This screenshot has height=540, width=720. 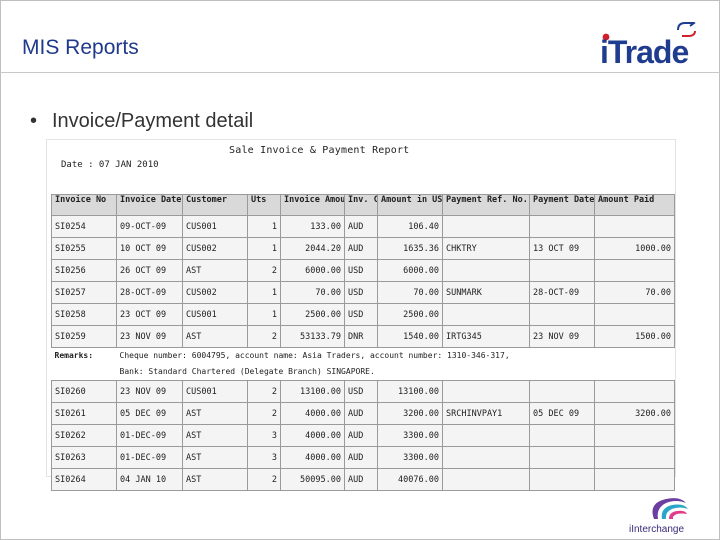 I want to click on column-header: Invoice Amount, so click(x=312, y=205).